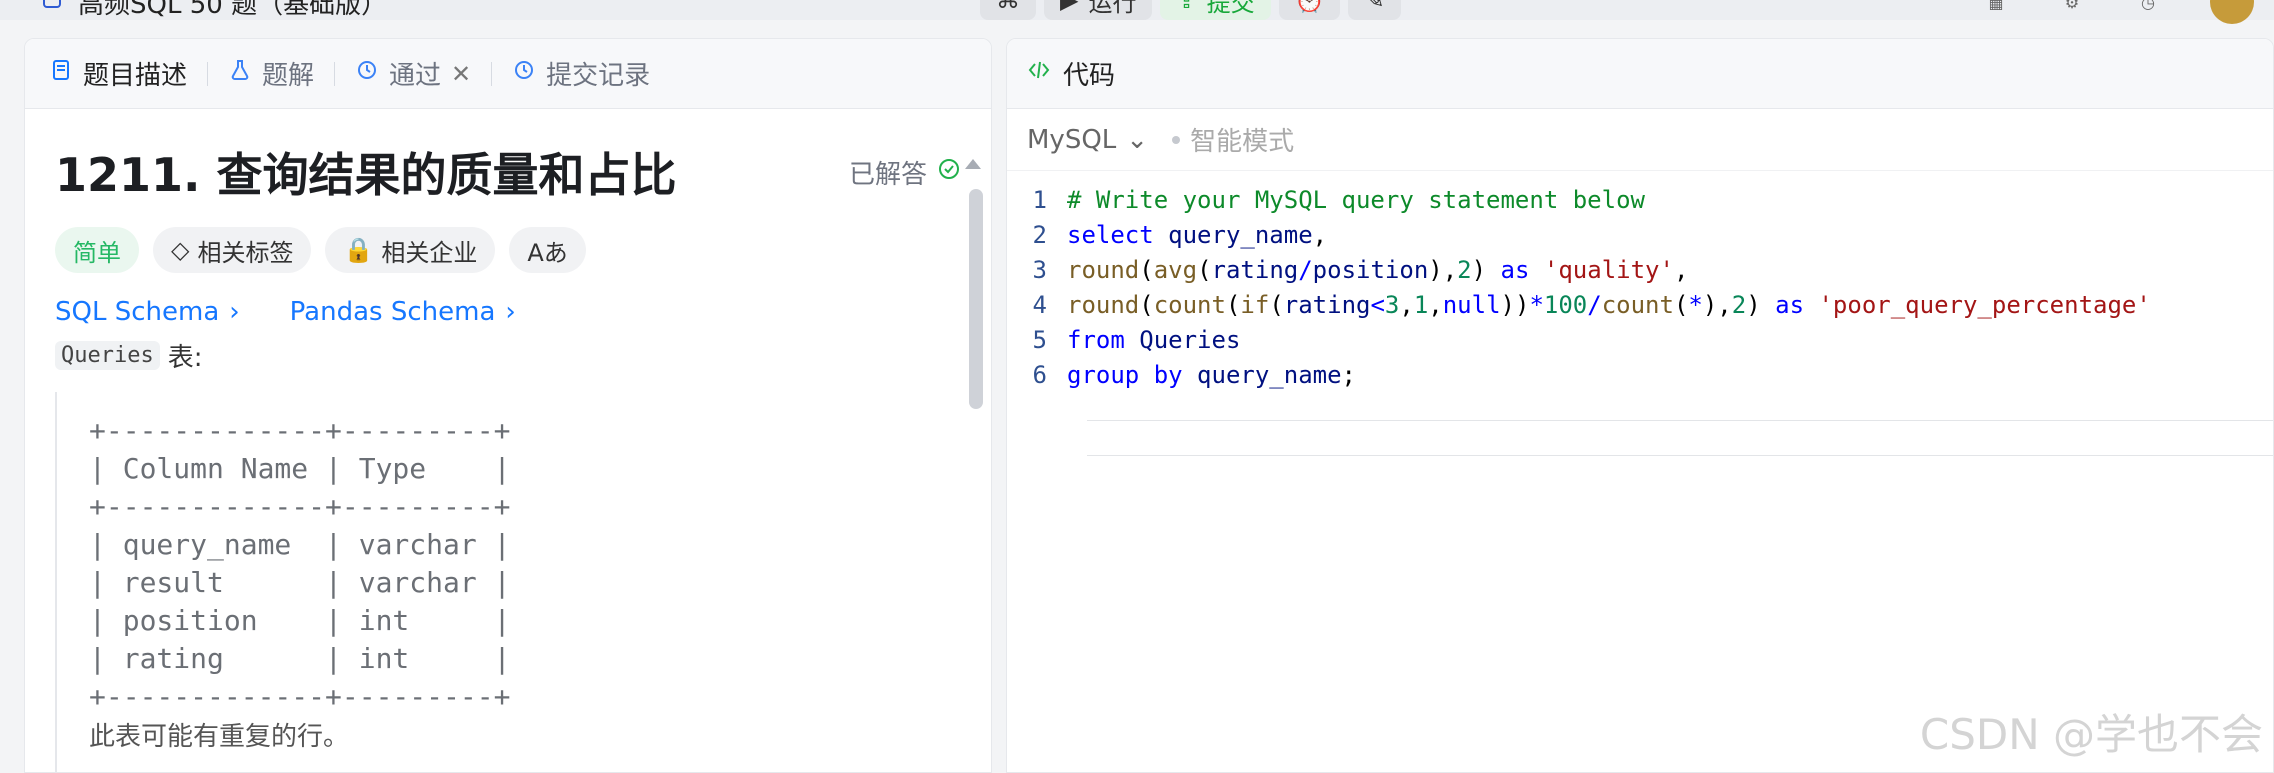 The width and height of the screenshot is (2274, 773). I want to click on schema-line: | rating | int |, so click(300, 658).